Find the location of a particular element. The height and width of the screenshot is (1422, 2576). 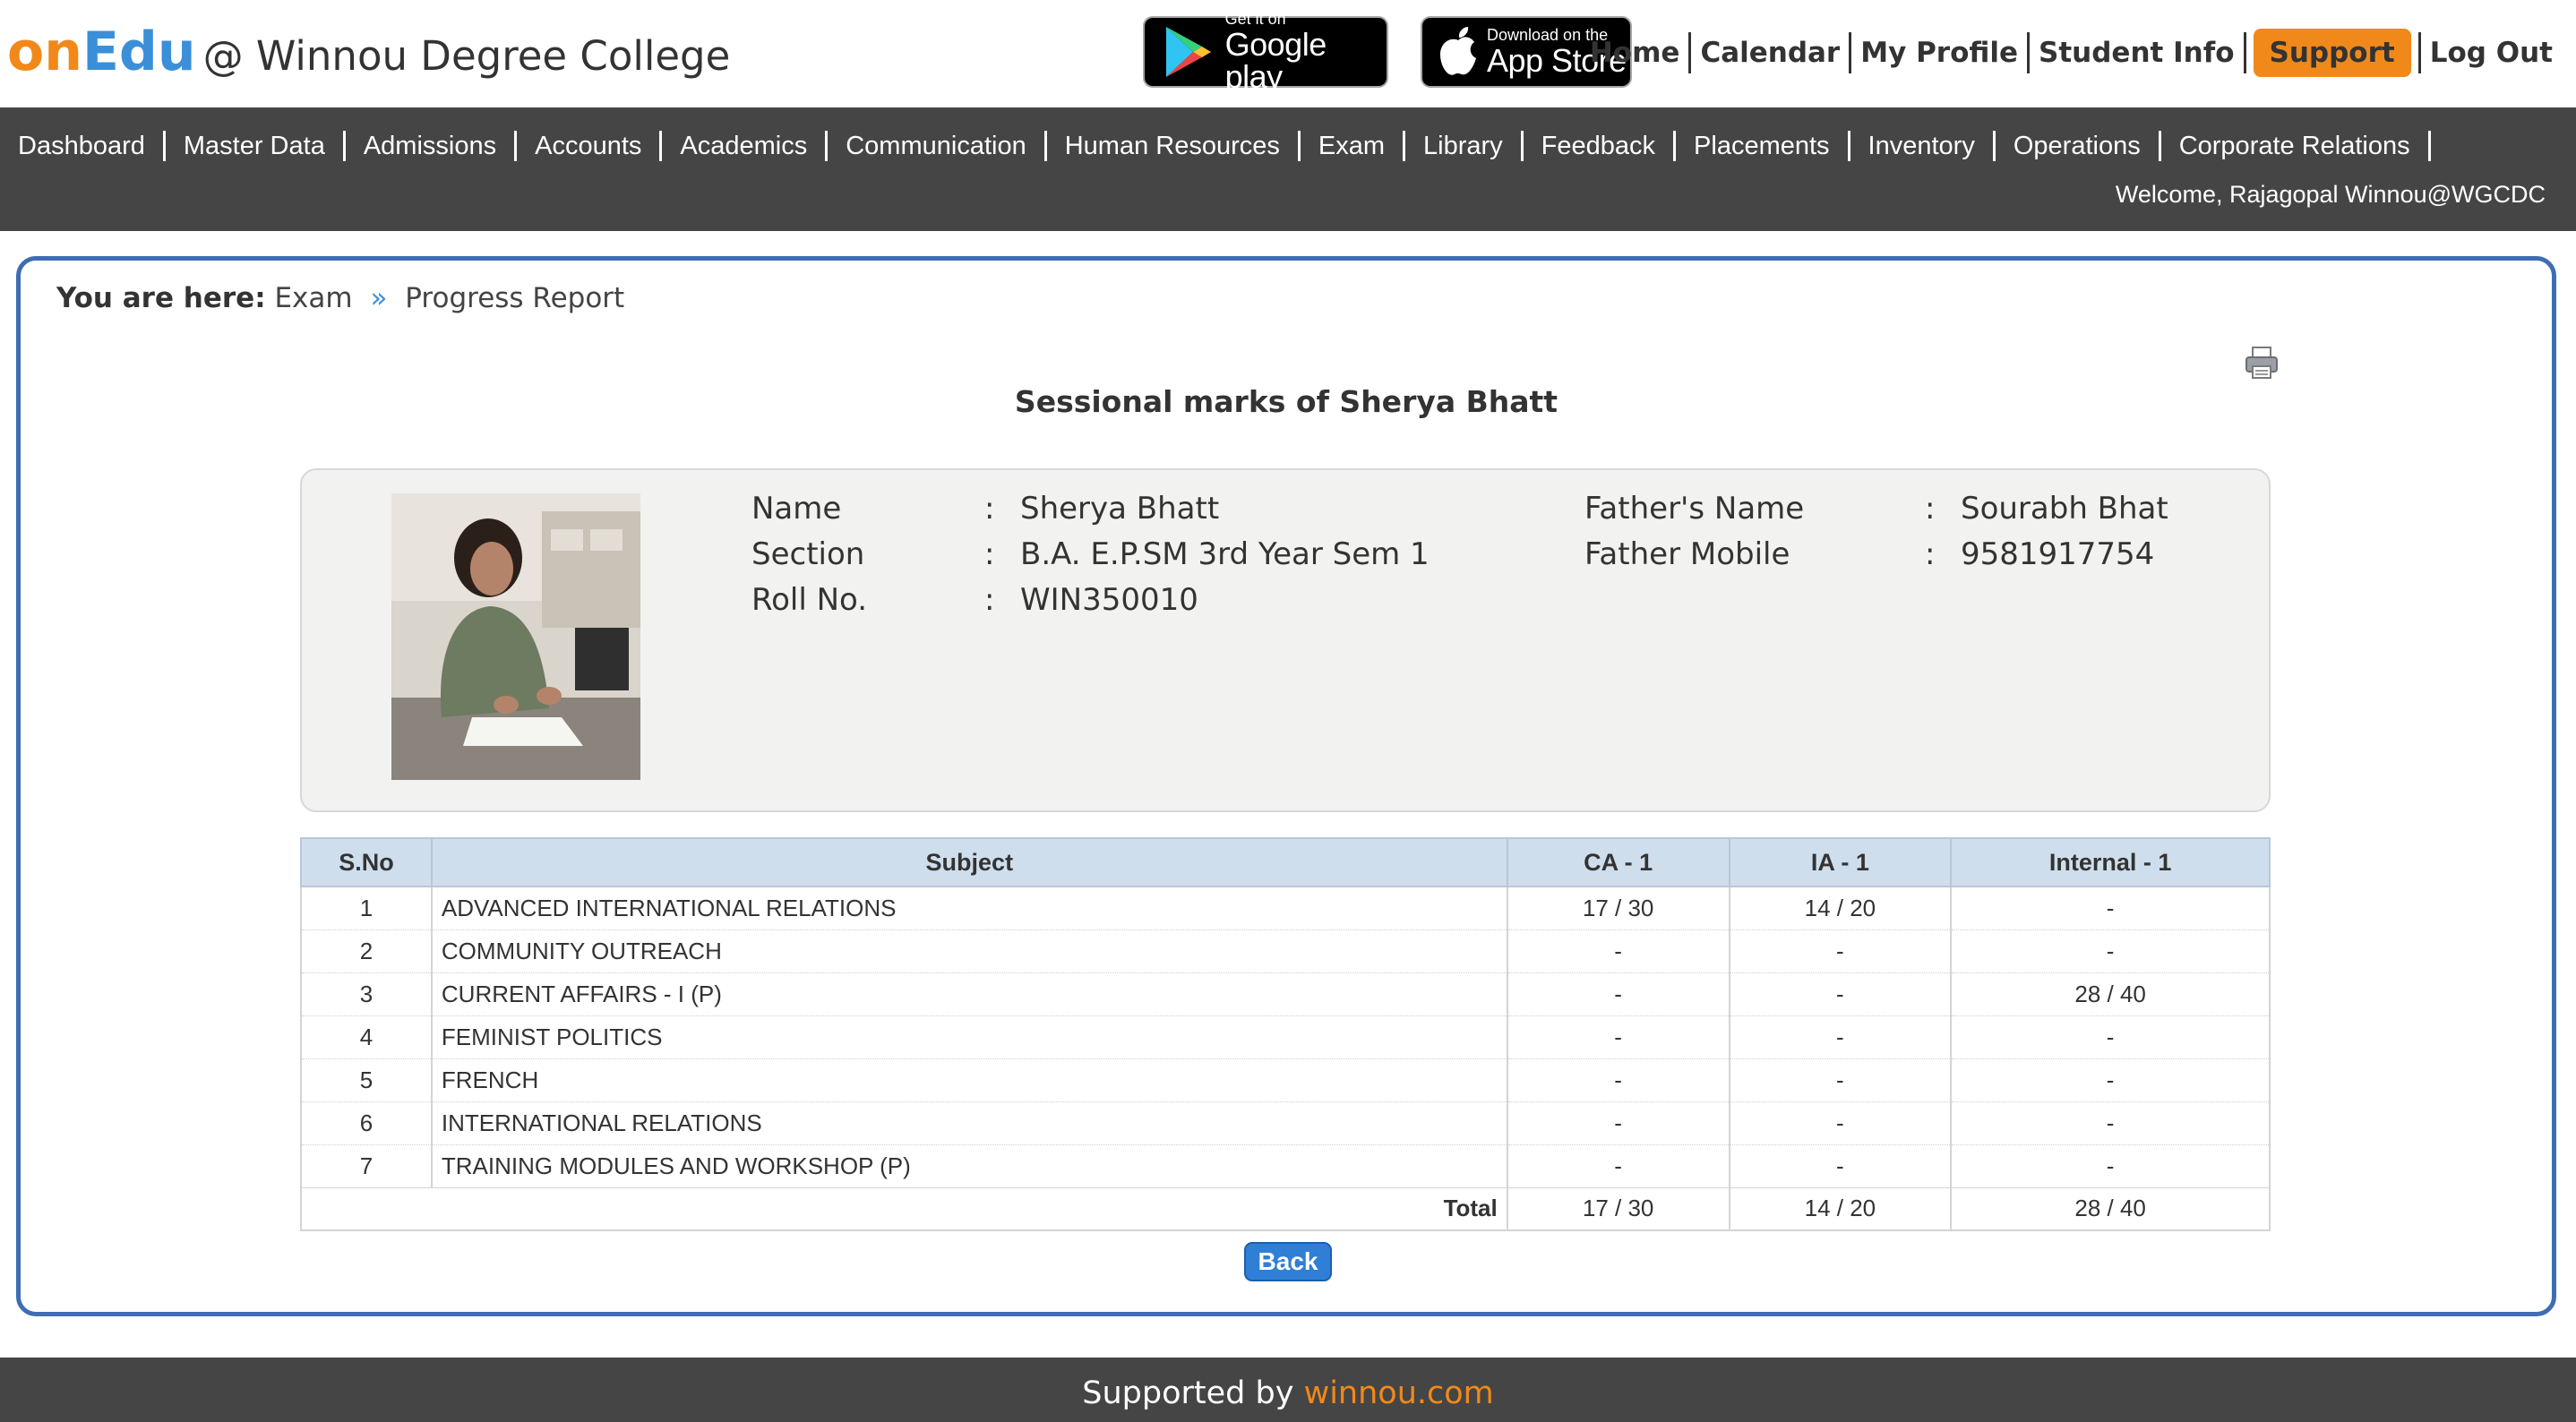

cell-sno: 6 is located at coordinates (366, 1123).